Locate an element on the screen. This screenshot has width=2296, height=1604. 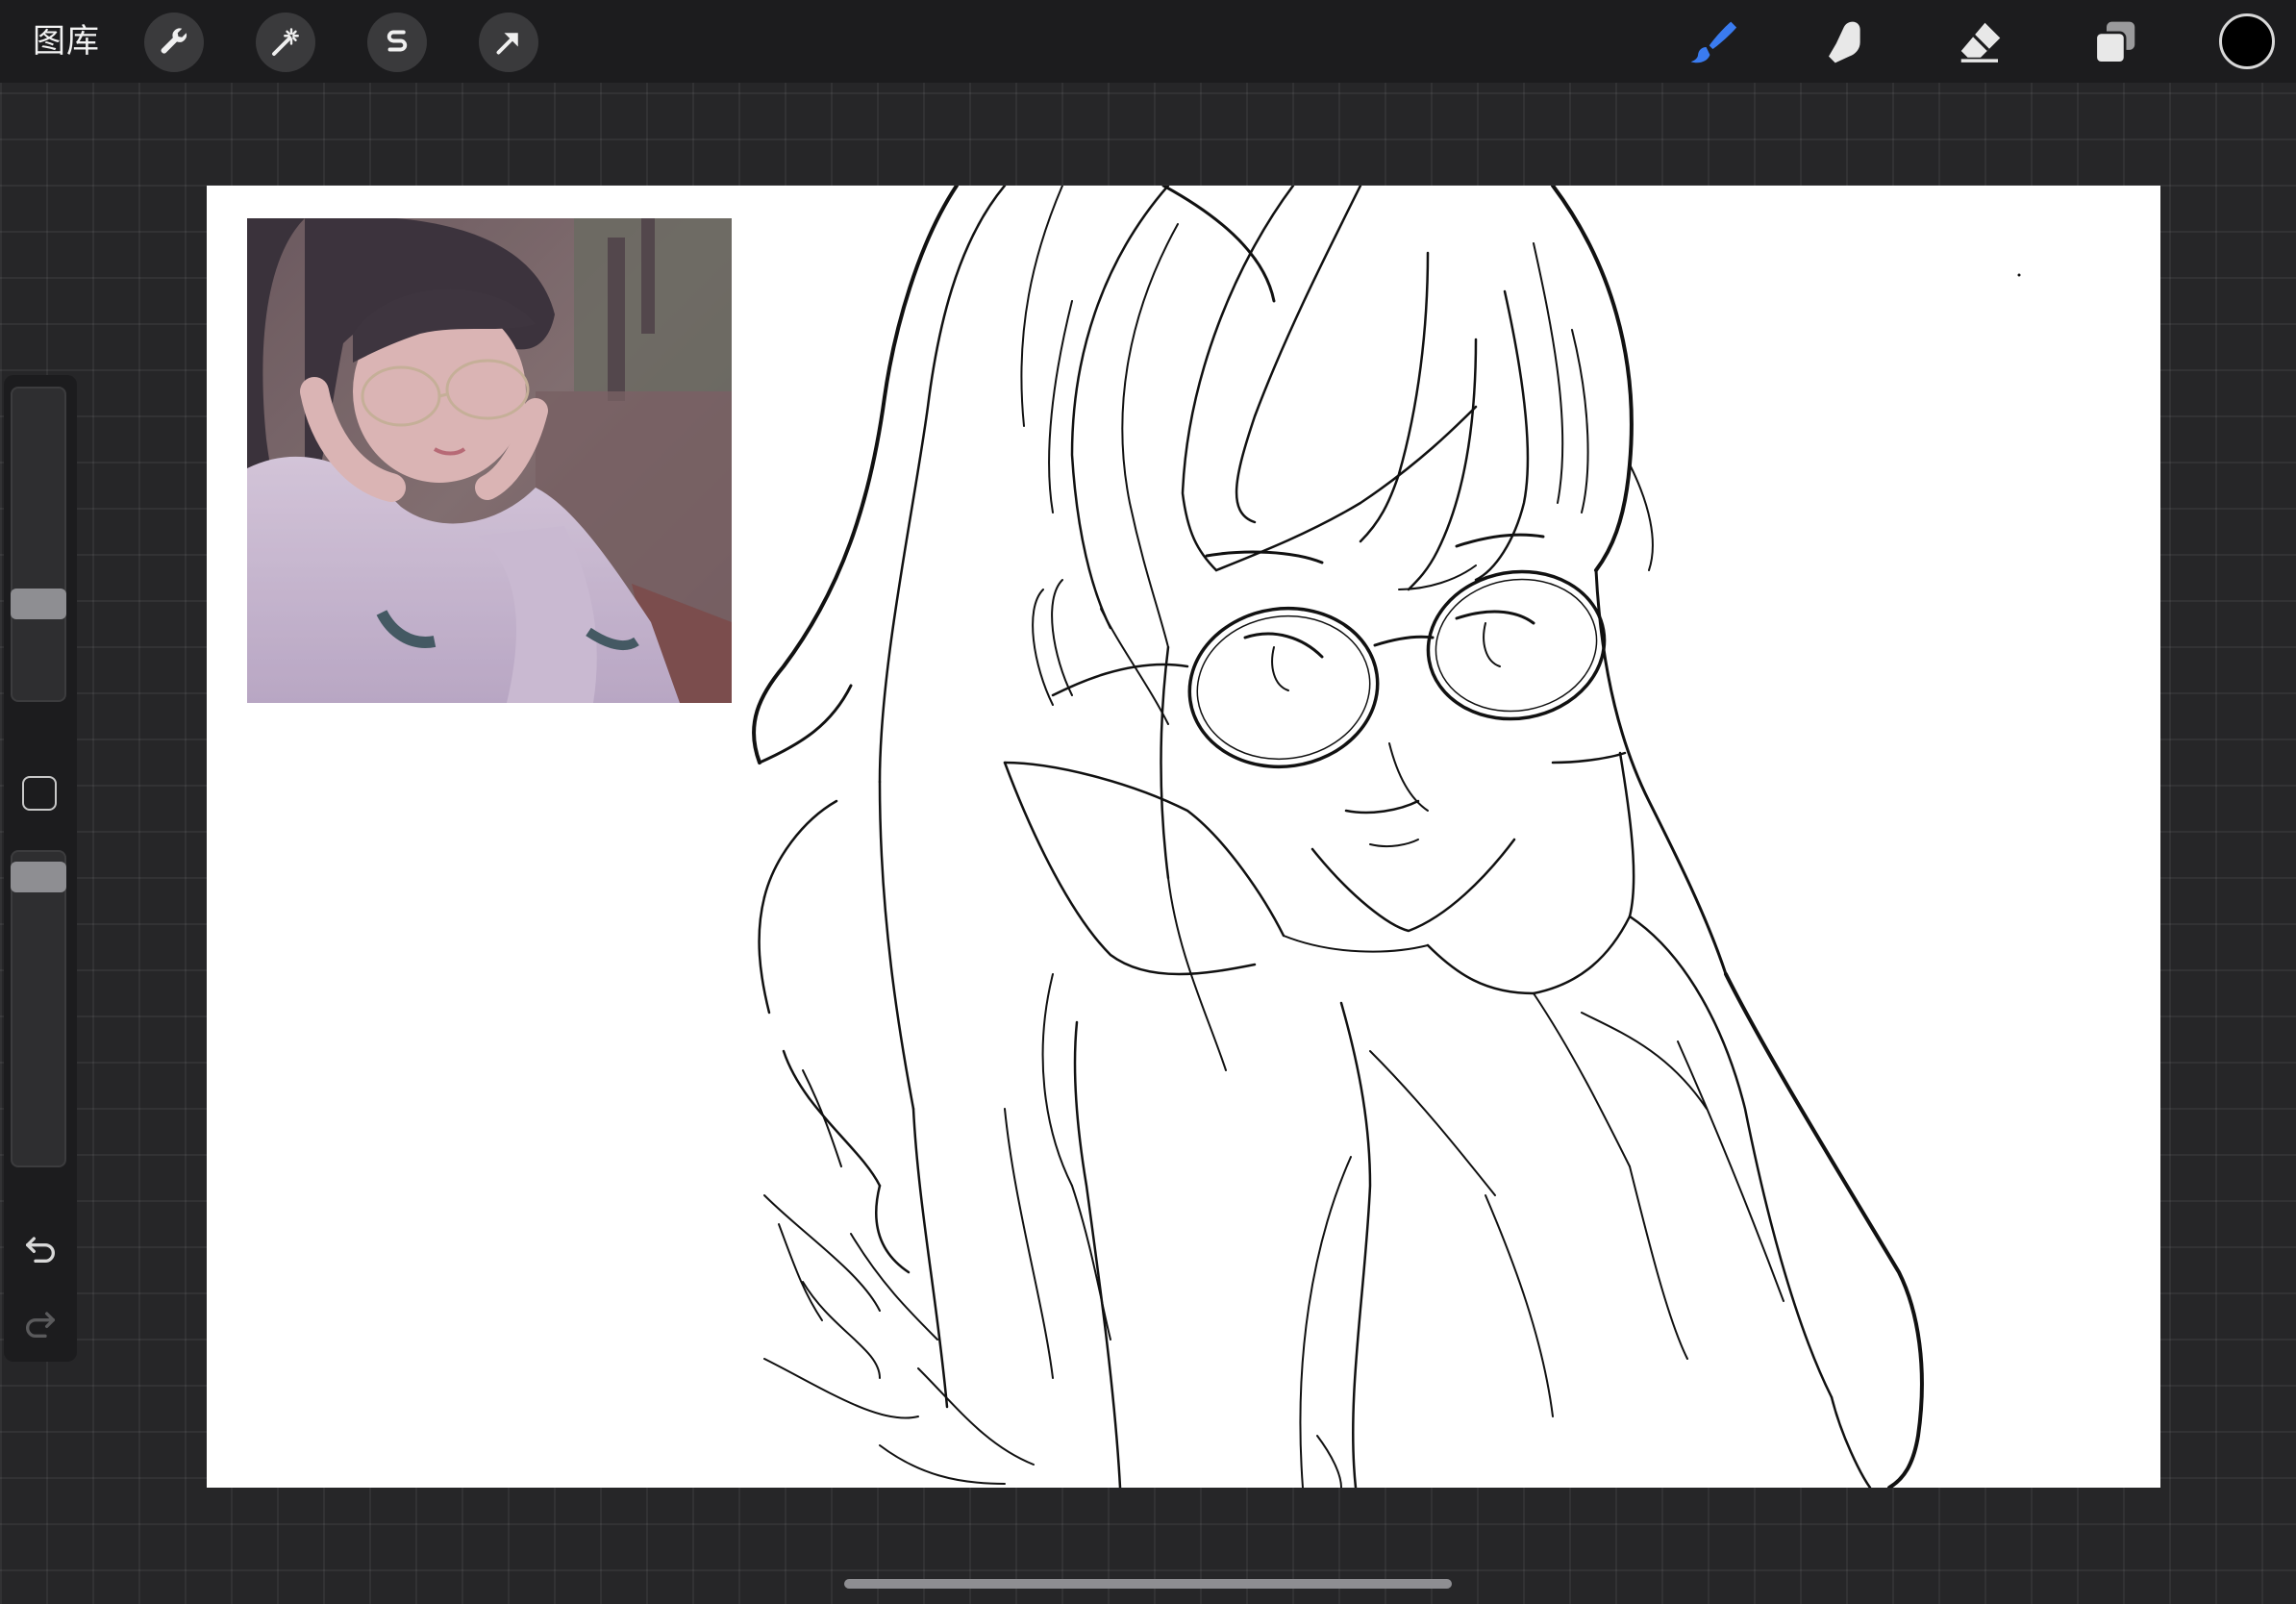
undo-arrow-icon is located at coordinates (40, 1248).